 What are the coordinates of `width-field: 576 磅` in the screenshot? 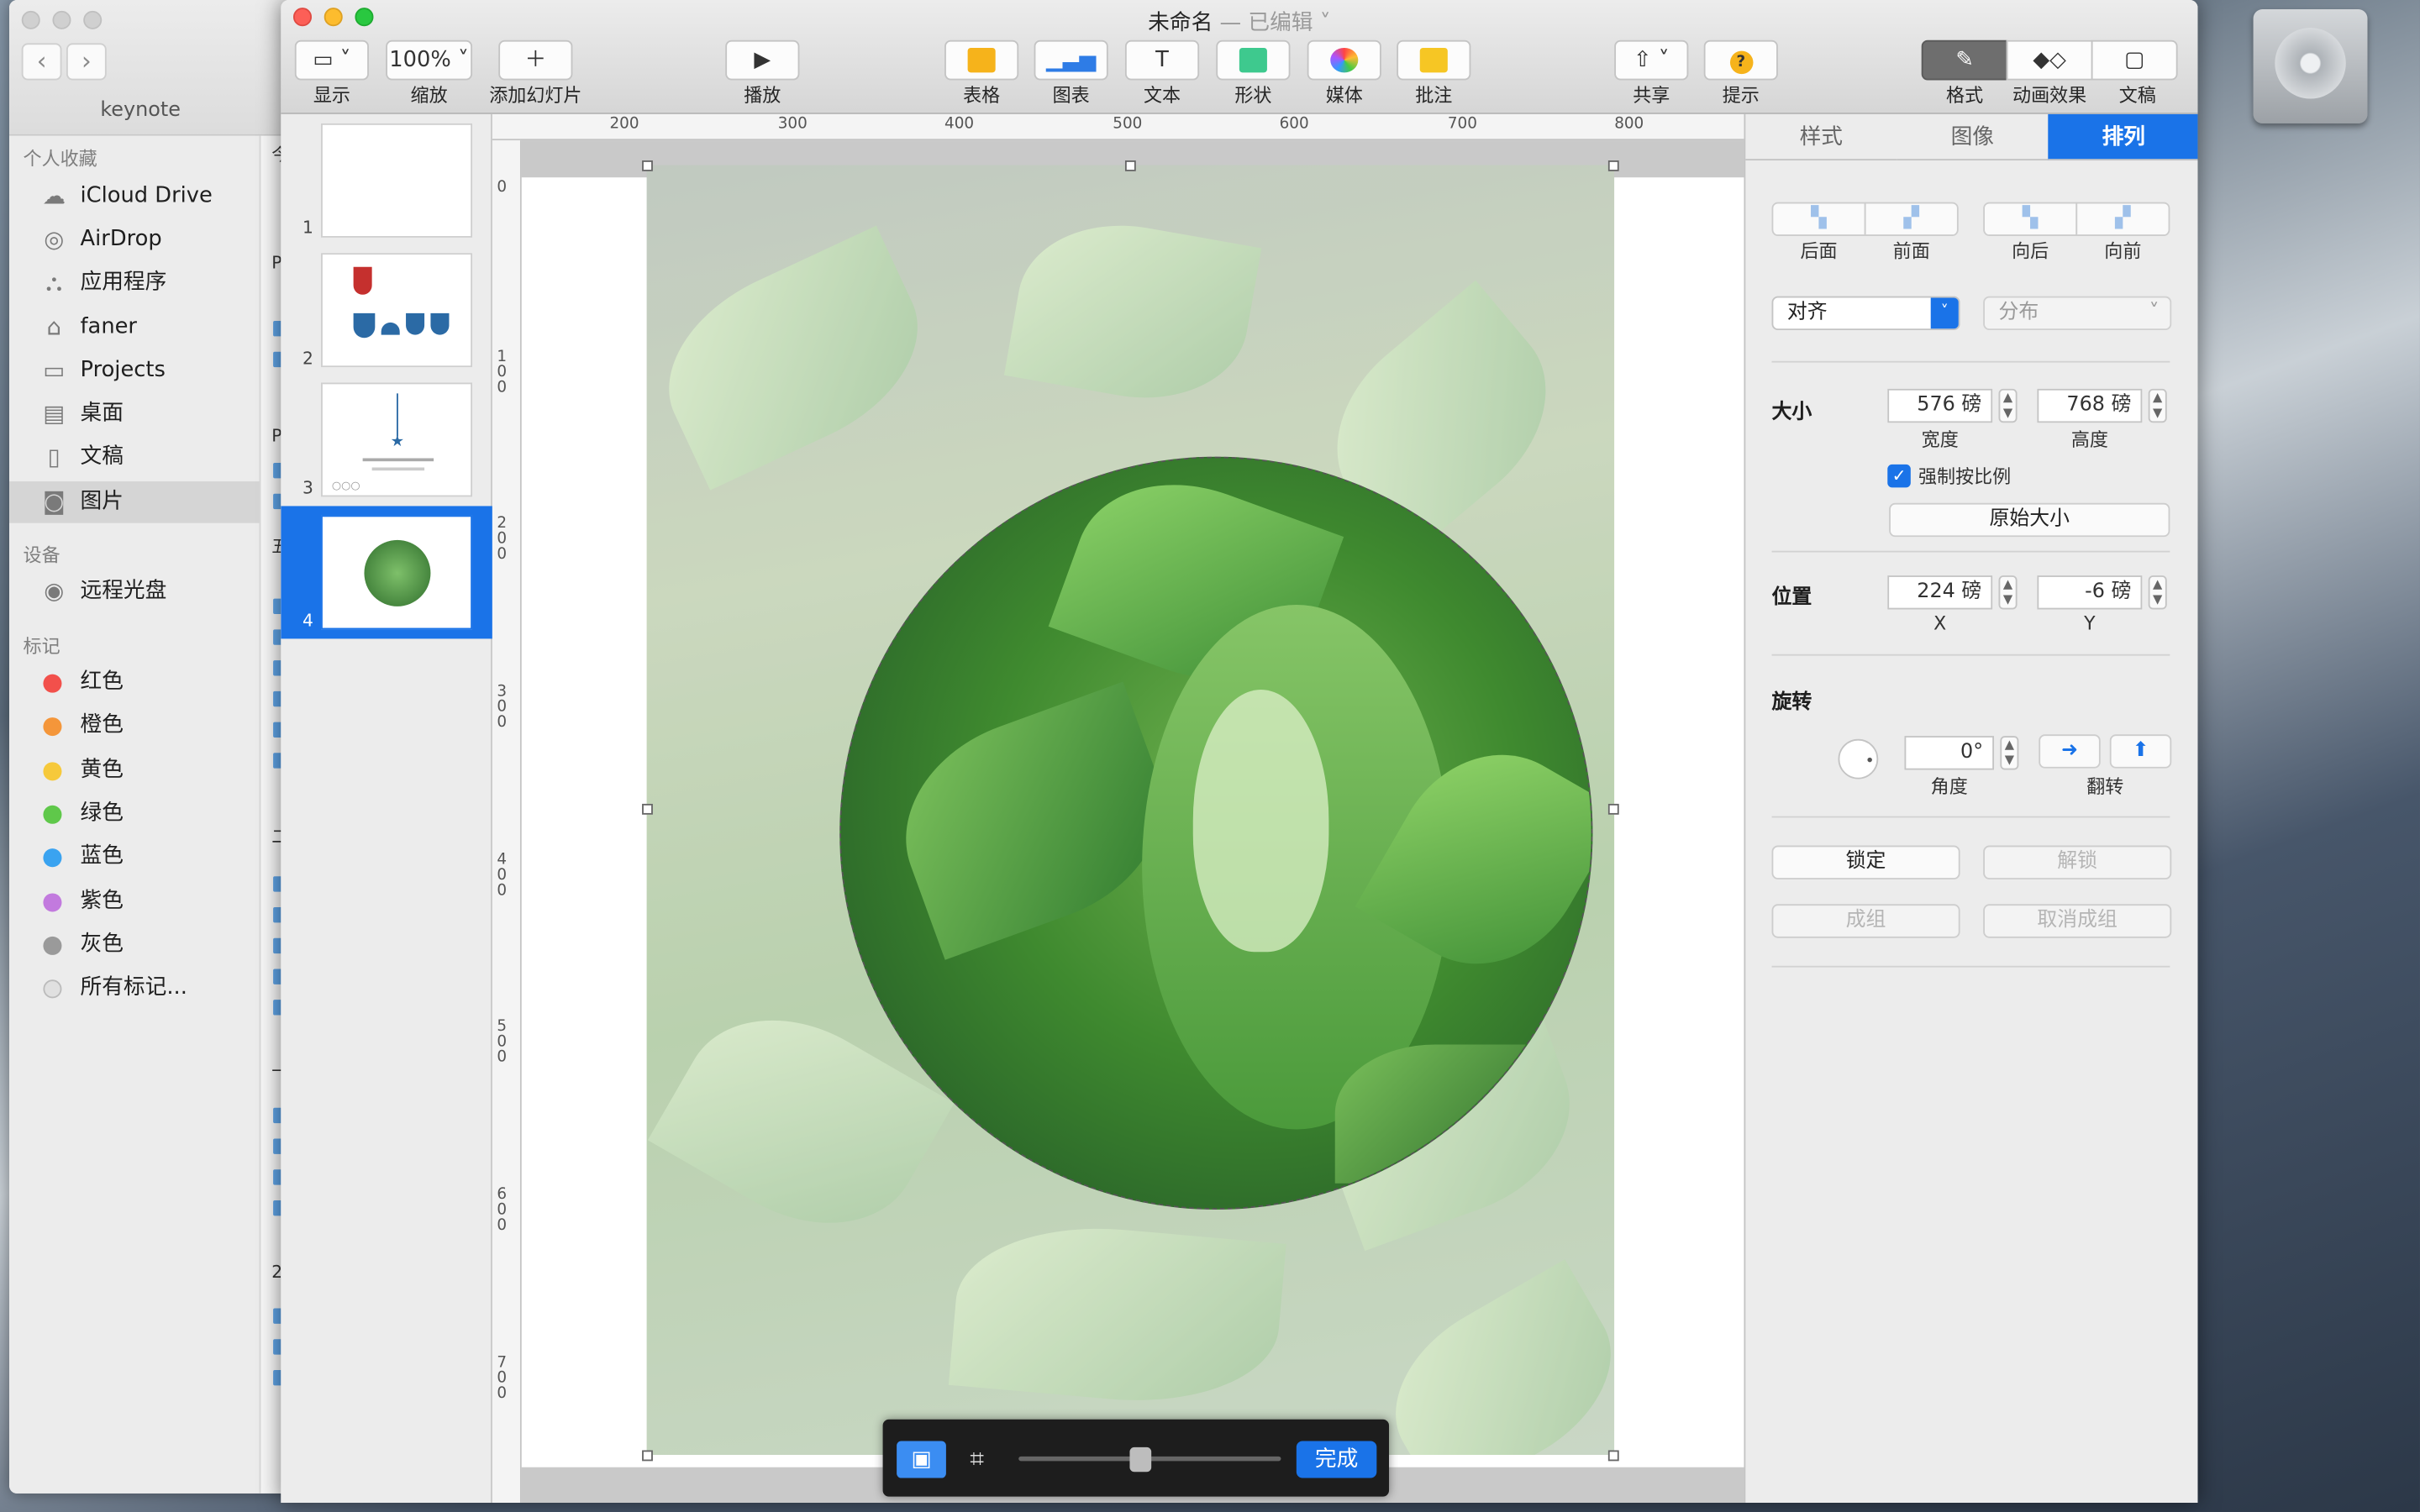 It's located at (1940, 405).